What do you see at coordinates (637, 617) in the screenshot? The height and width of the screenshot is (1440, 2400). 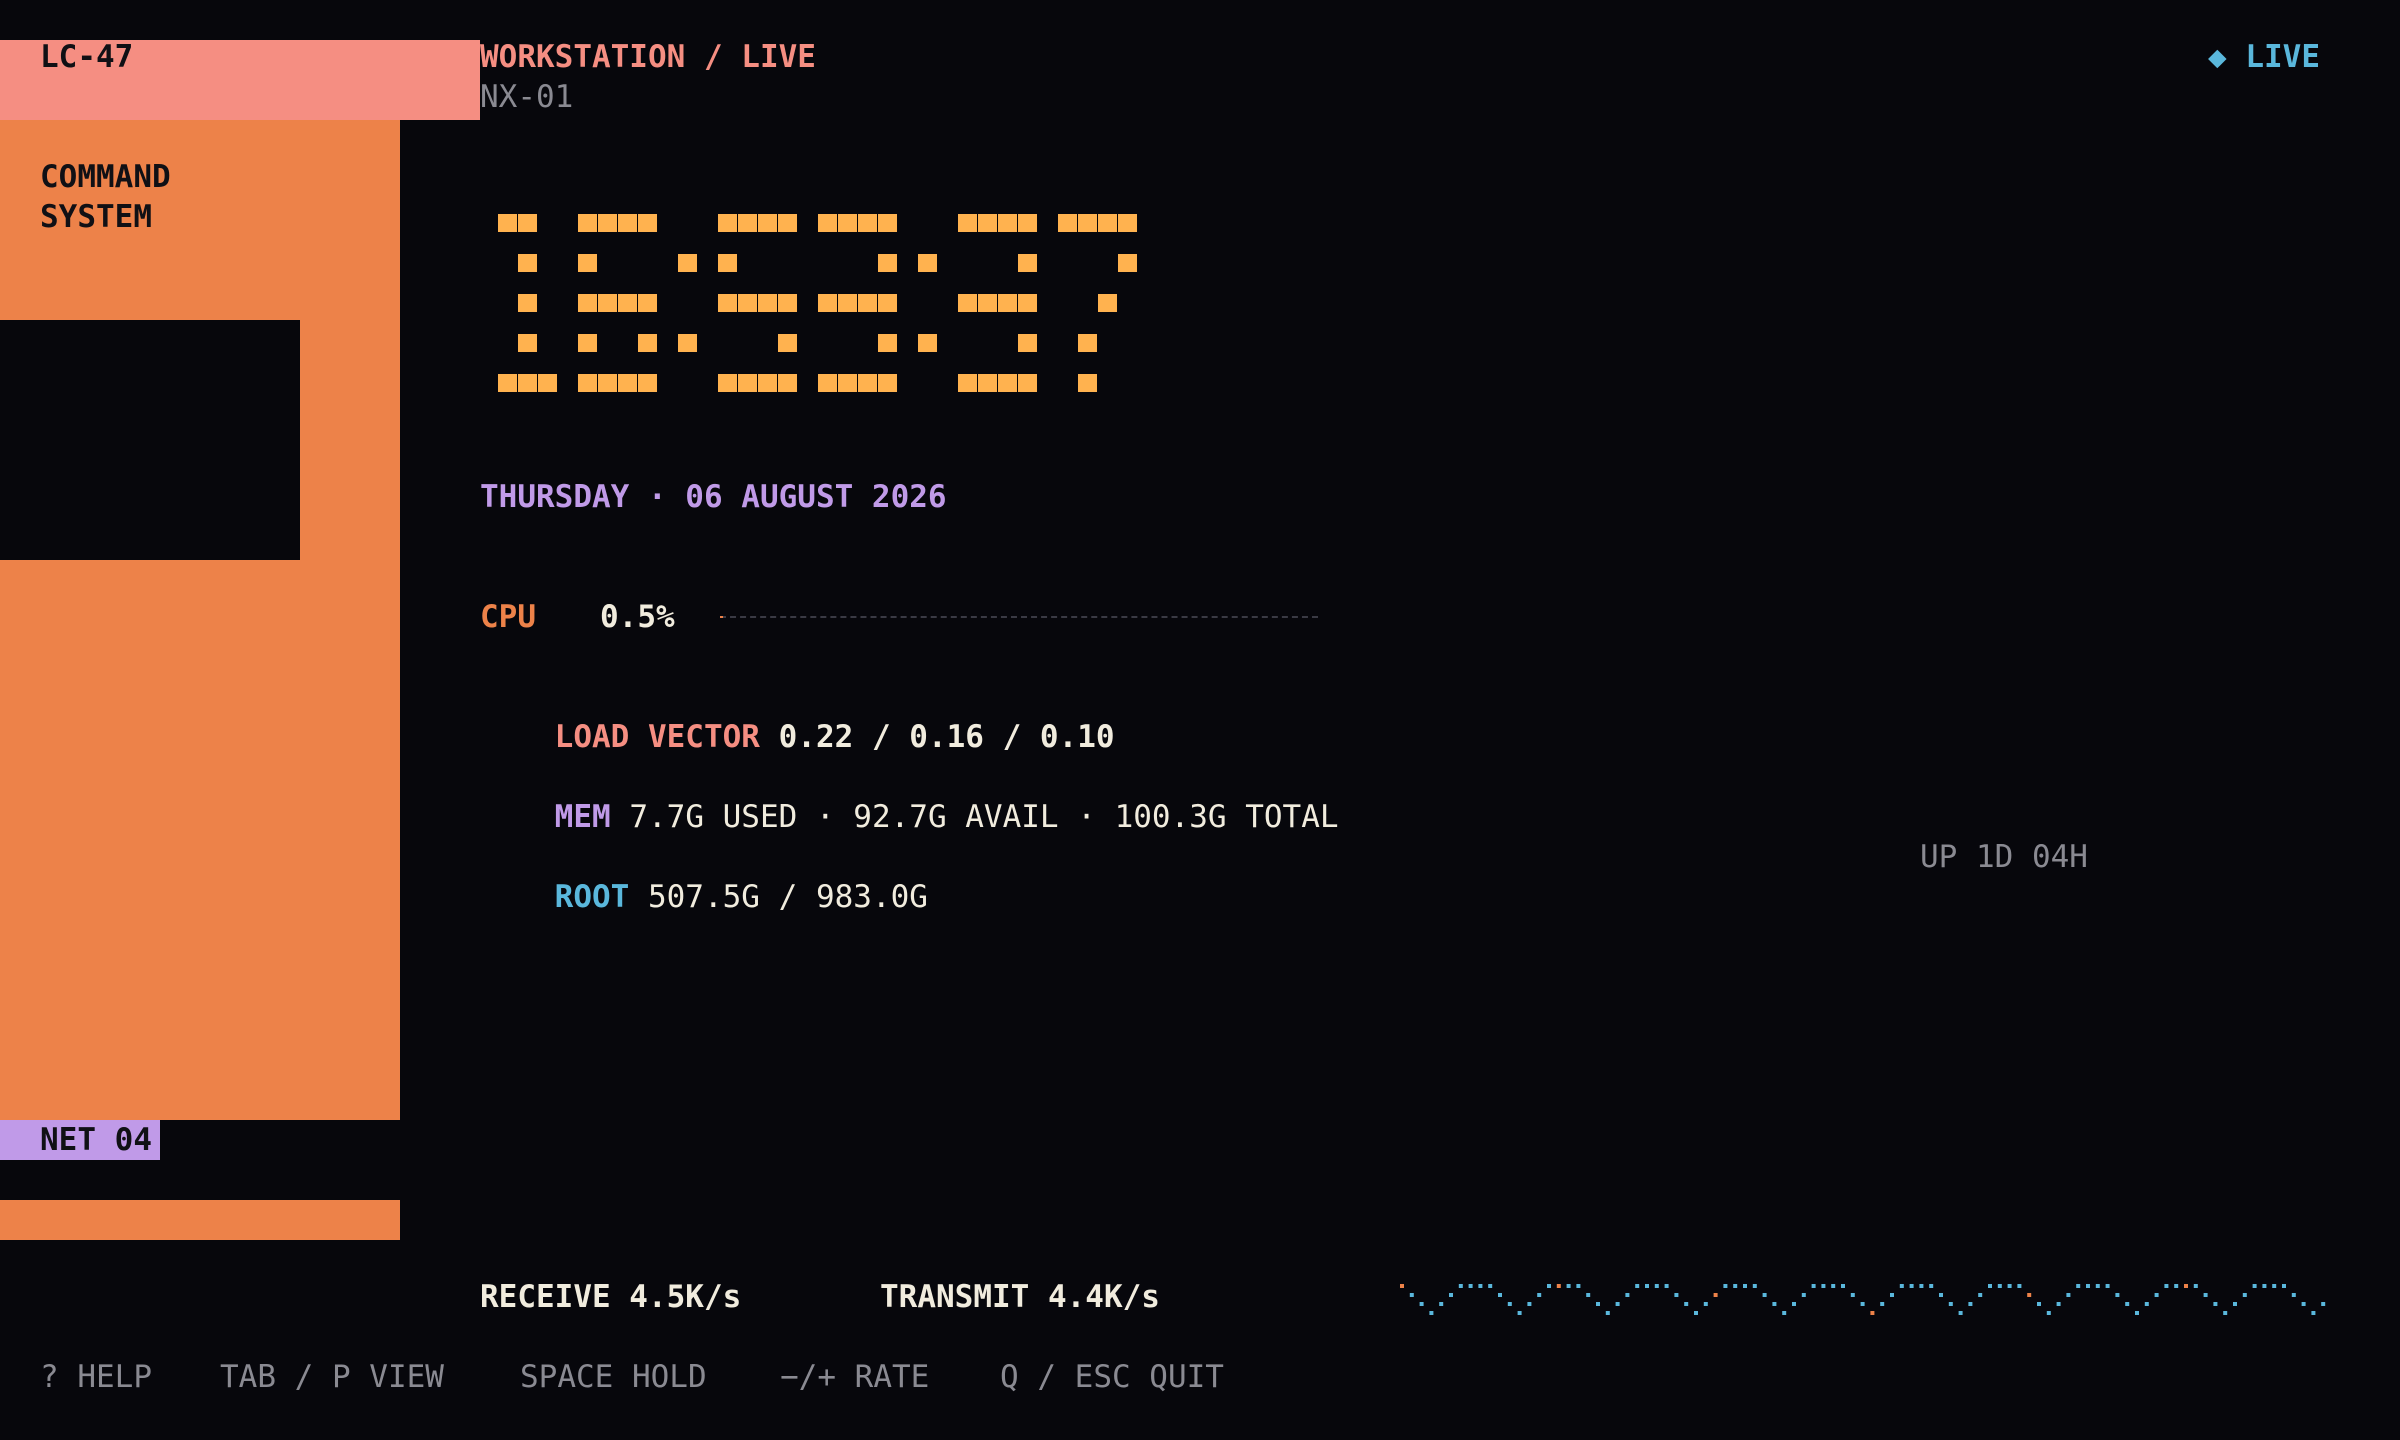 I see `cpu-value: 0.5%` at bounding box center [637, 617].